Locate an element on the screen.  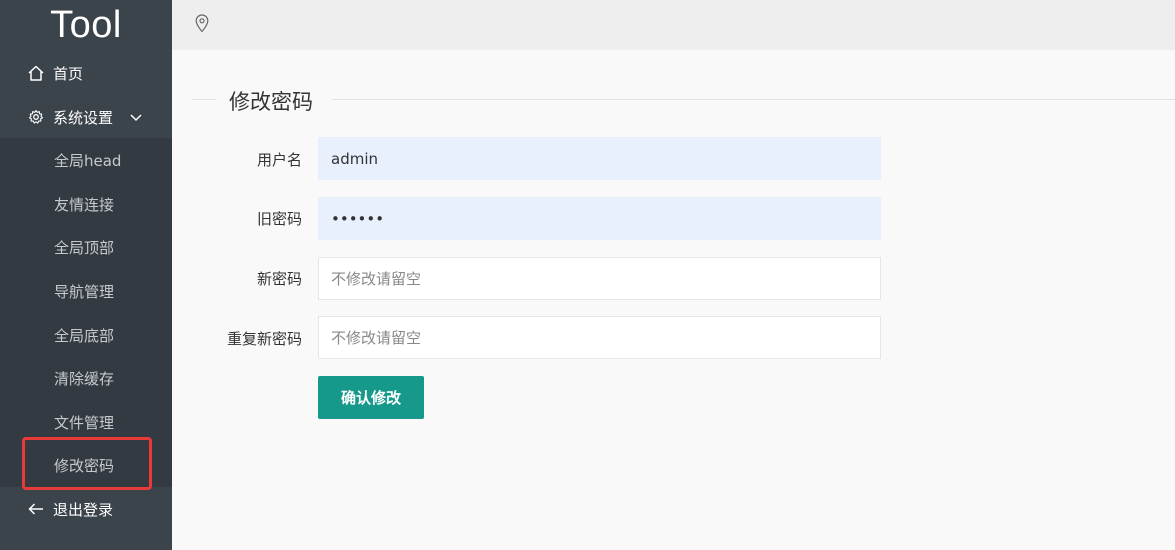
repeat-password-label: 重复新密码 is located at coordinates (264, 339).